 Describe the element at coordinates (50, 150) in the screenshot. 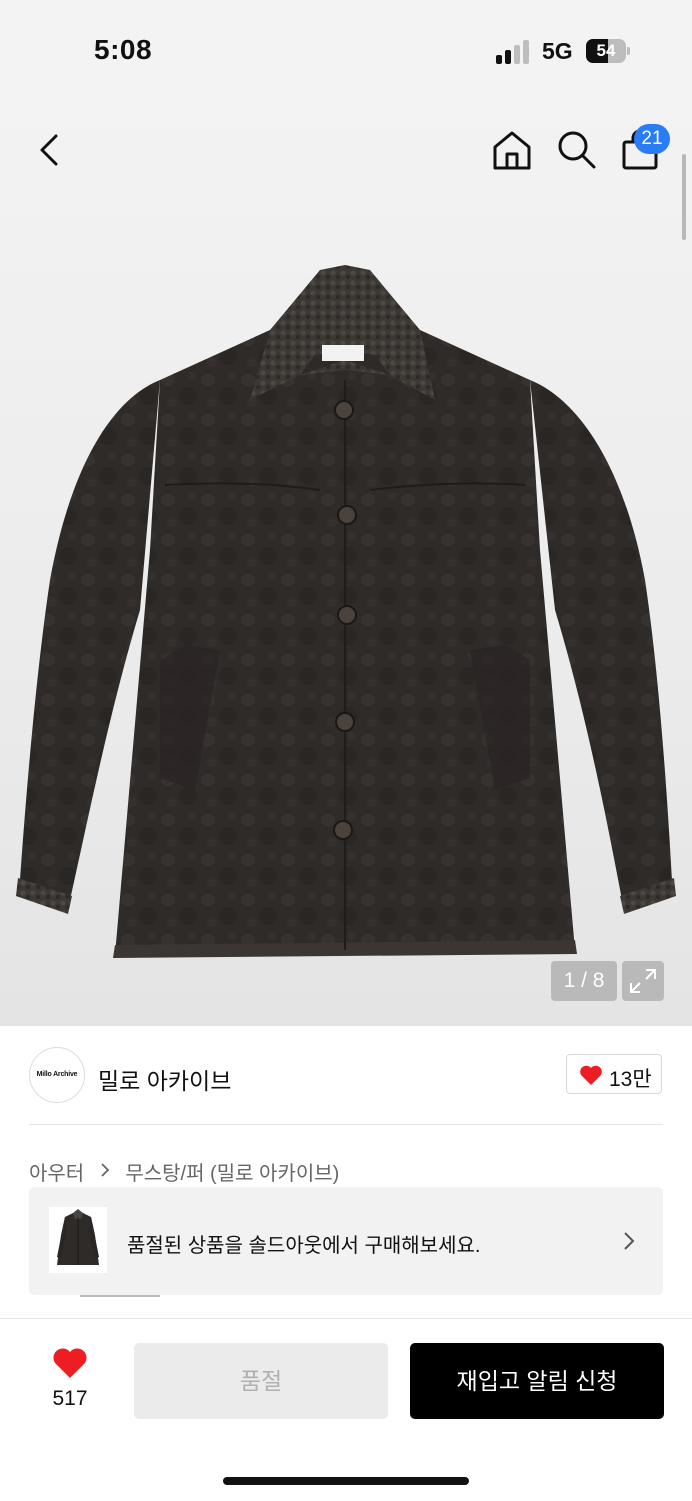

I see `back-icon` at that location.